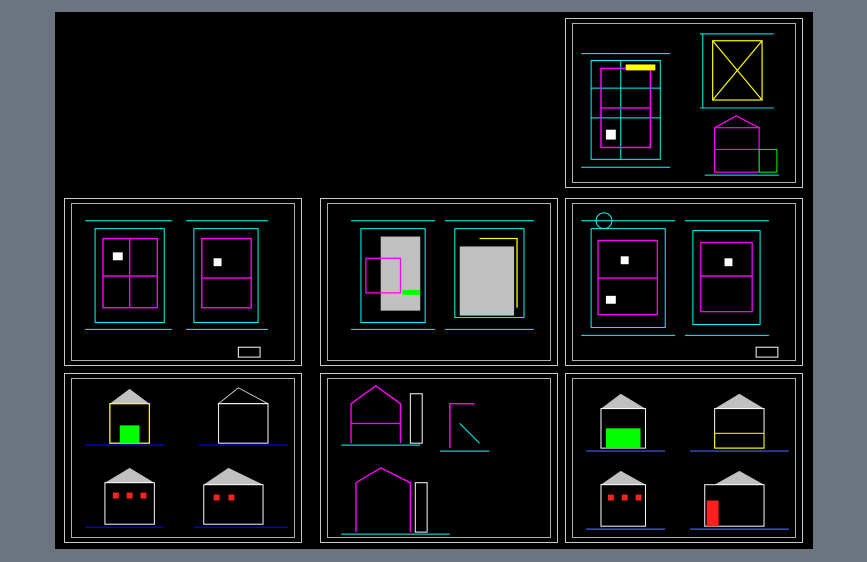 The image size is (867, 562). Describe the element at coordinates (680, 104) in the screenshot. I see `sheet-roof-plans-drawing` at that location.